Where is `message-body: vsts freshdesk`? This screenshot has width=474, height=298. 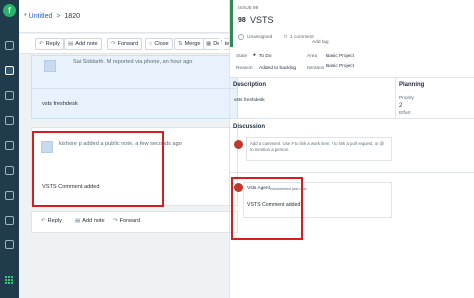 message-body: vsts freshdesk is located at coordinates (60, 104).